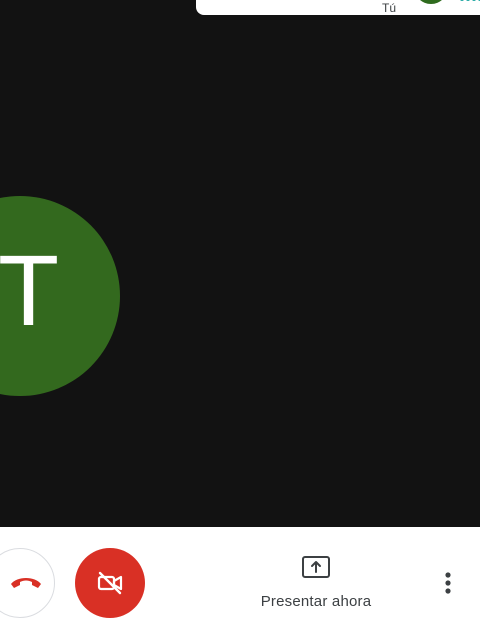  I want to click on more-options-button, so click(448, 583).